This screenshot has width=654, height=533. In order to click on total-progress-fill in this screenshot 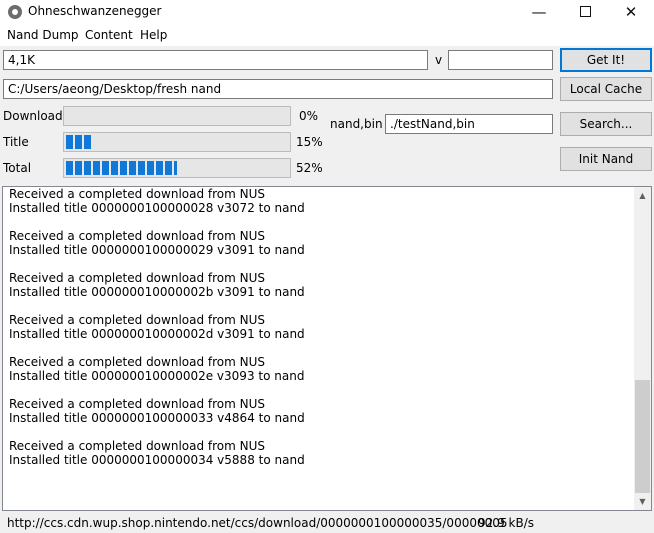, I will do `click(121, 168)`.